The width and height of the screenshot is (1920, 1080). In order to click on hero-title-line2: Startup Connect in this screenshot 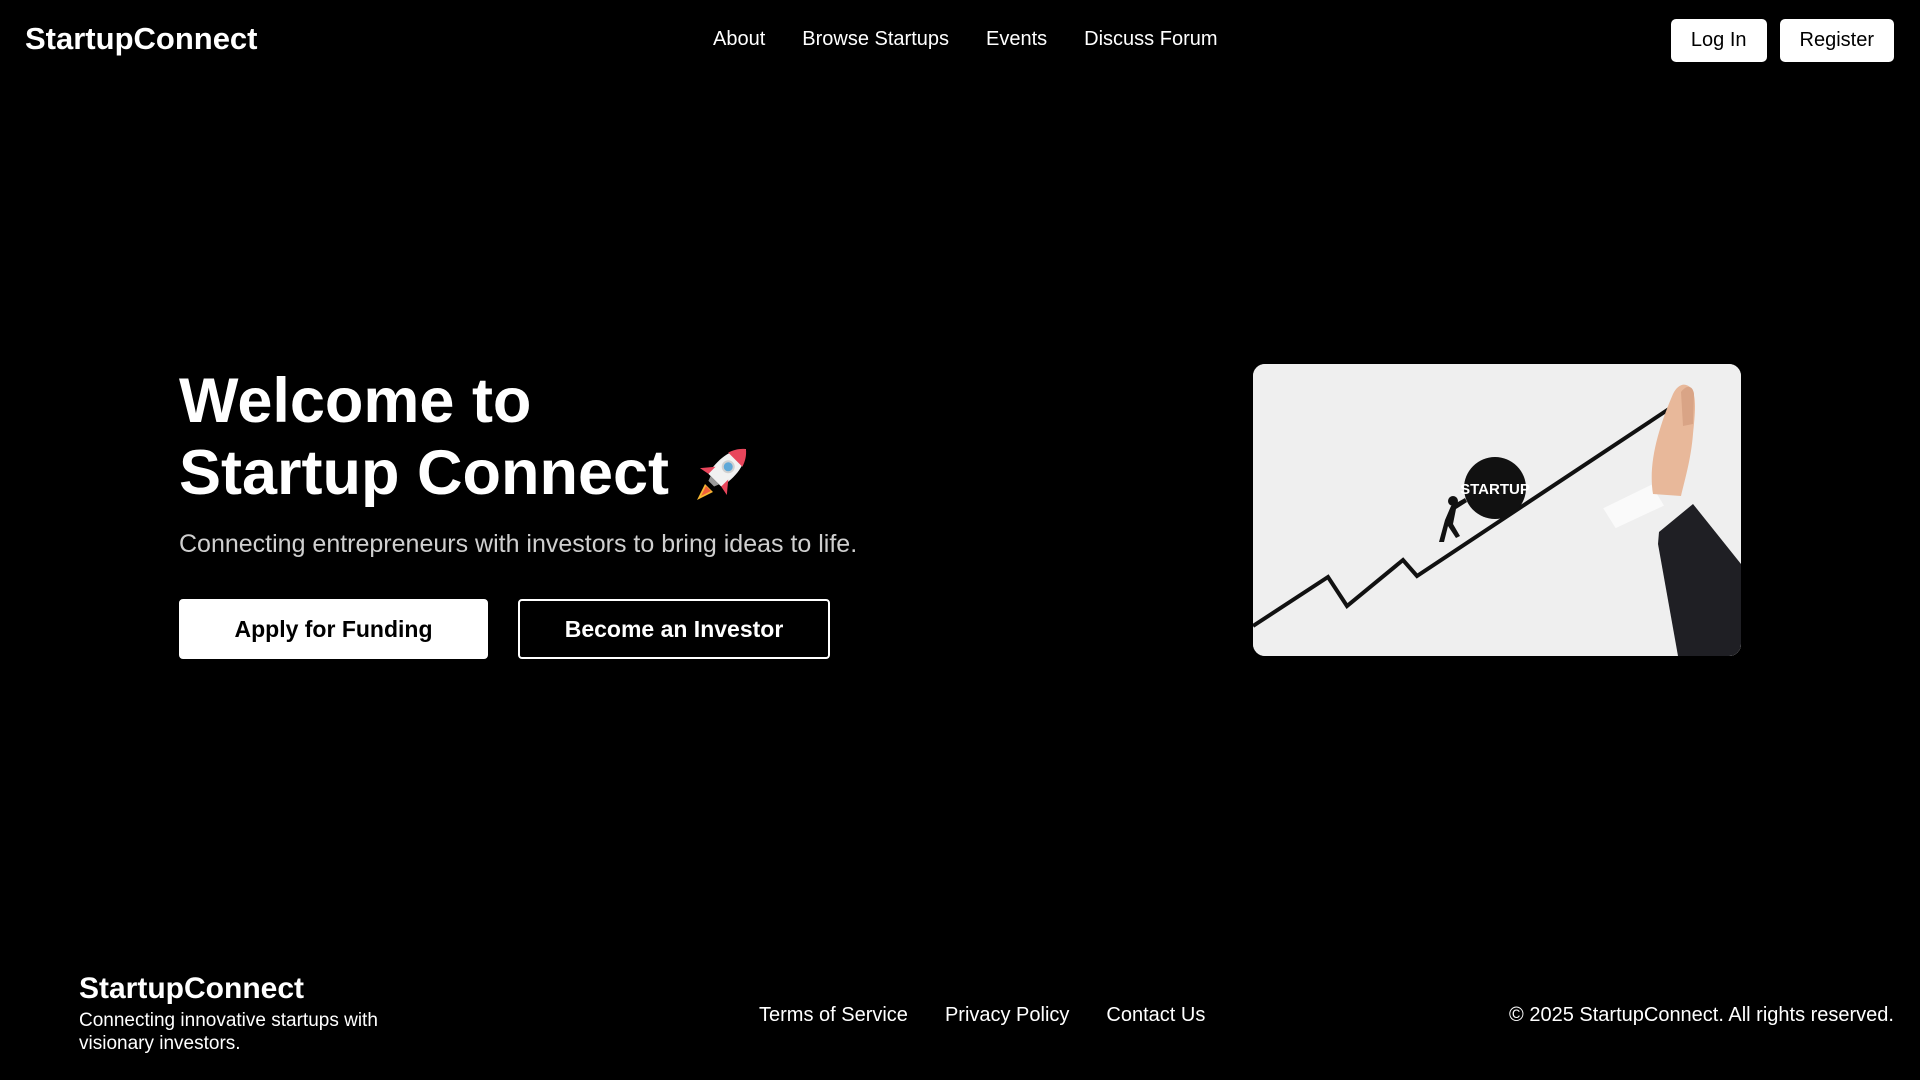, I will do `click(424, 473)`.